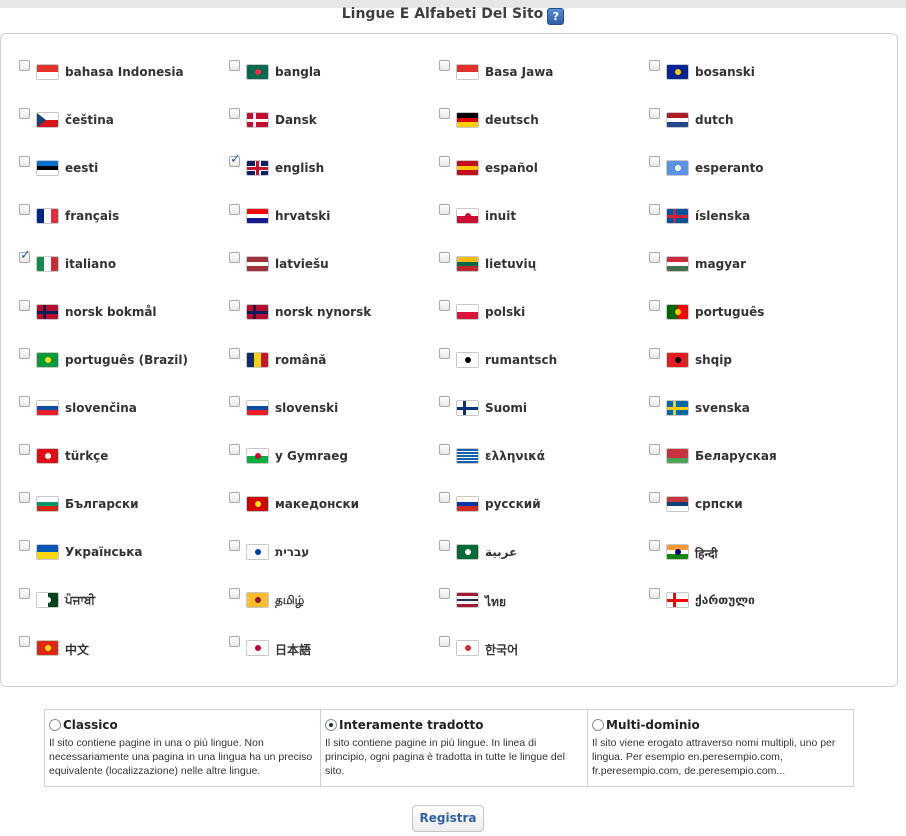  Describe the element at coordinates (329, 216) in the screenshot. I see `language-option: hrvatski` at that location.